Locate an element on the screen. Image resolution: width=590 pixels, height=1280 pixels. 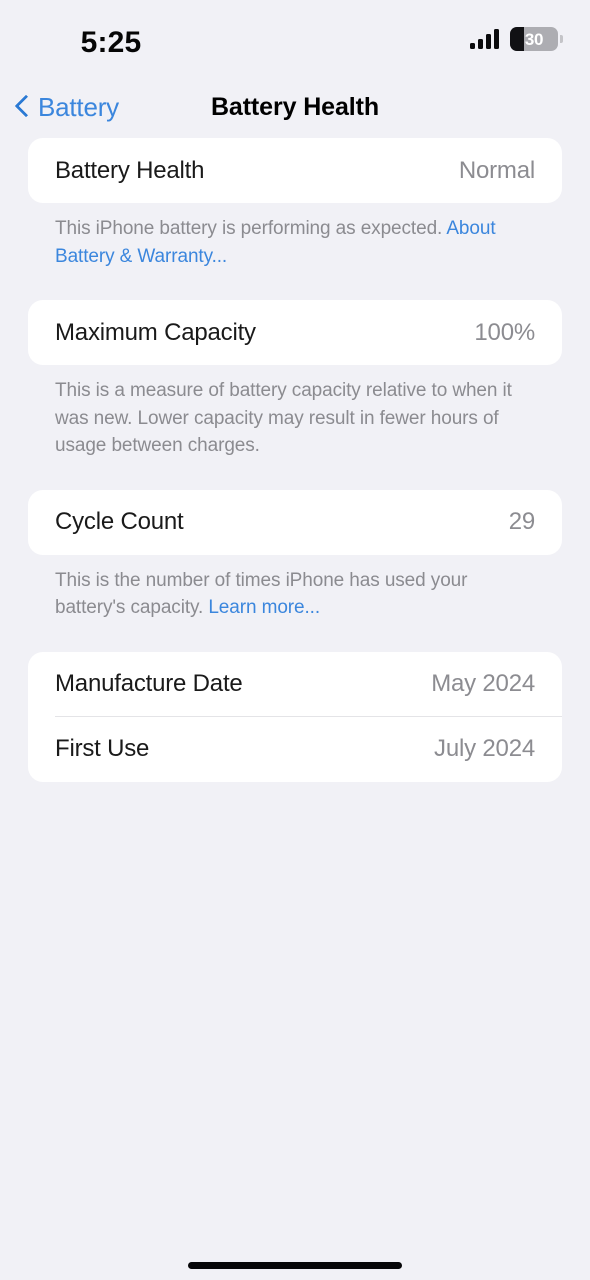
battery-icon: 30 is located at coordinates (536, 39).